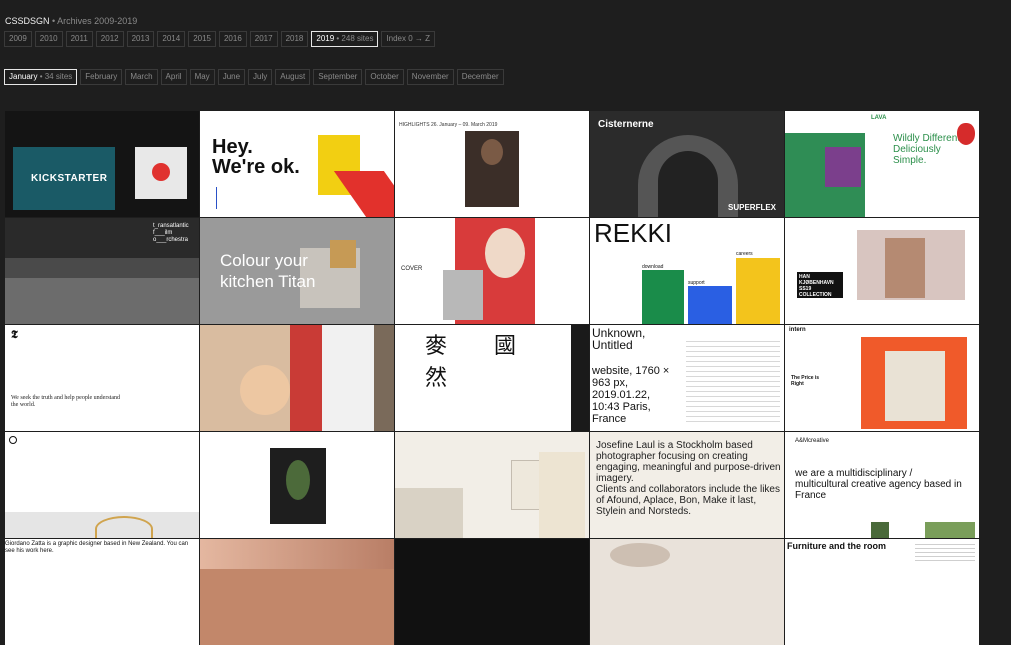 This screenshot has width=1011, height=645. I want to click on year-2014-button: 2014, so click(171, 39).